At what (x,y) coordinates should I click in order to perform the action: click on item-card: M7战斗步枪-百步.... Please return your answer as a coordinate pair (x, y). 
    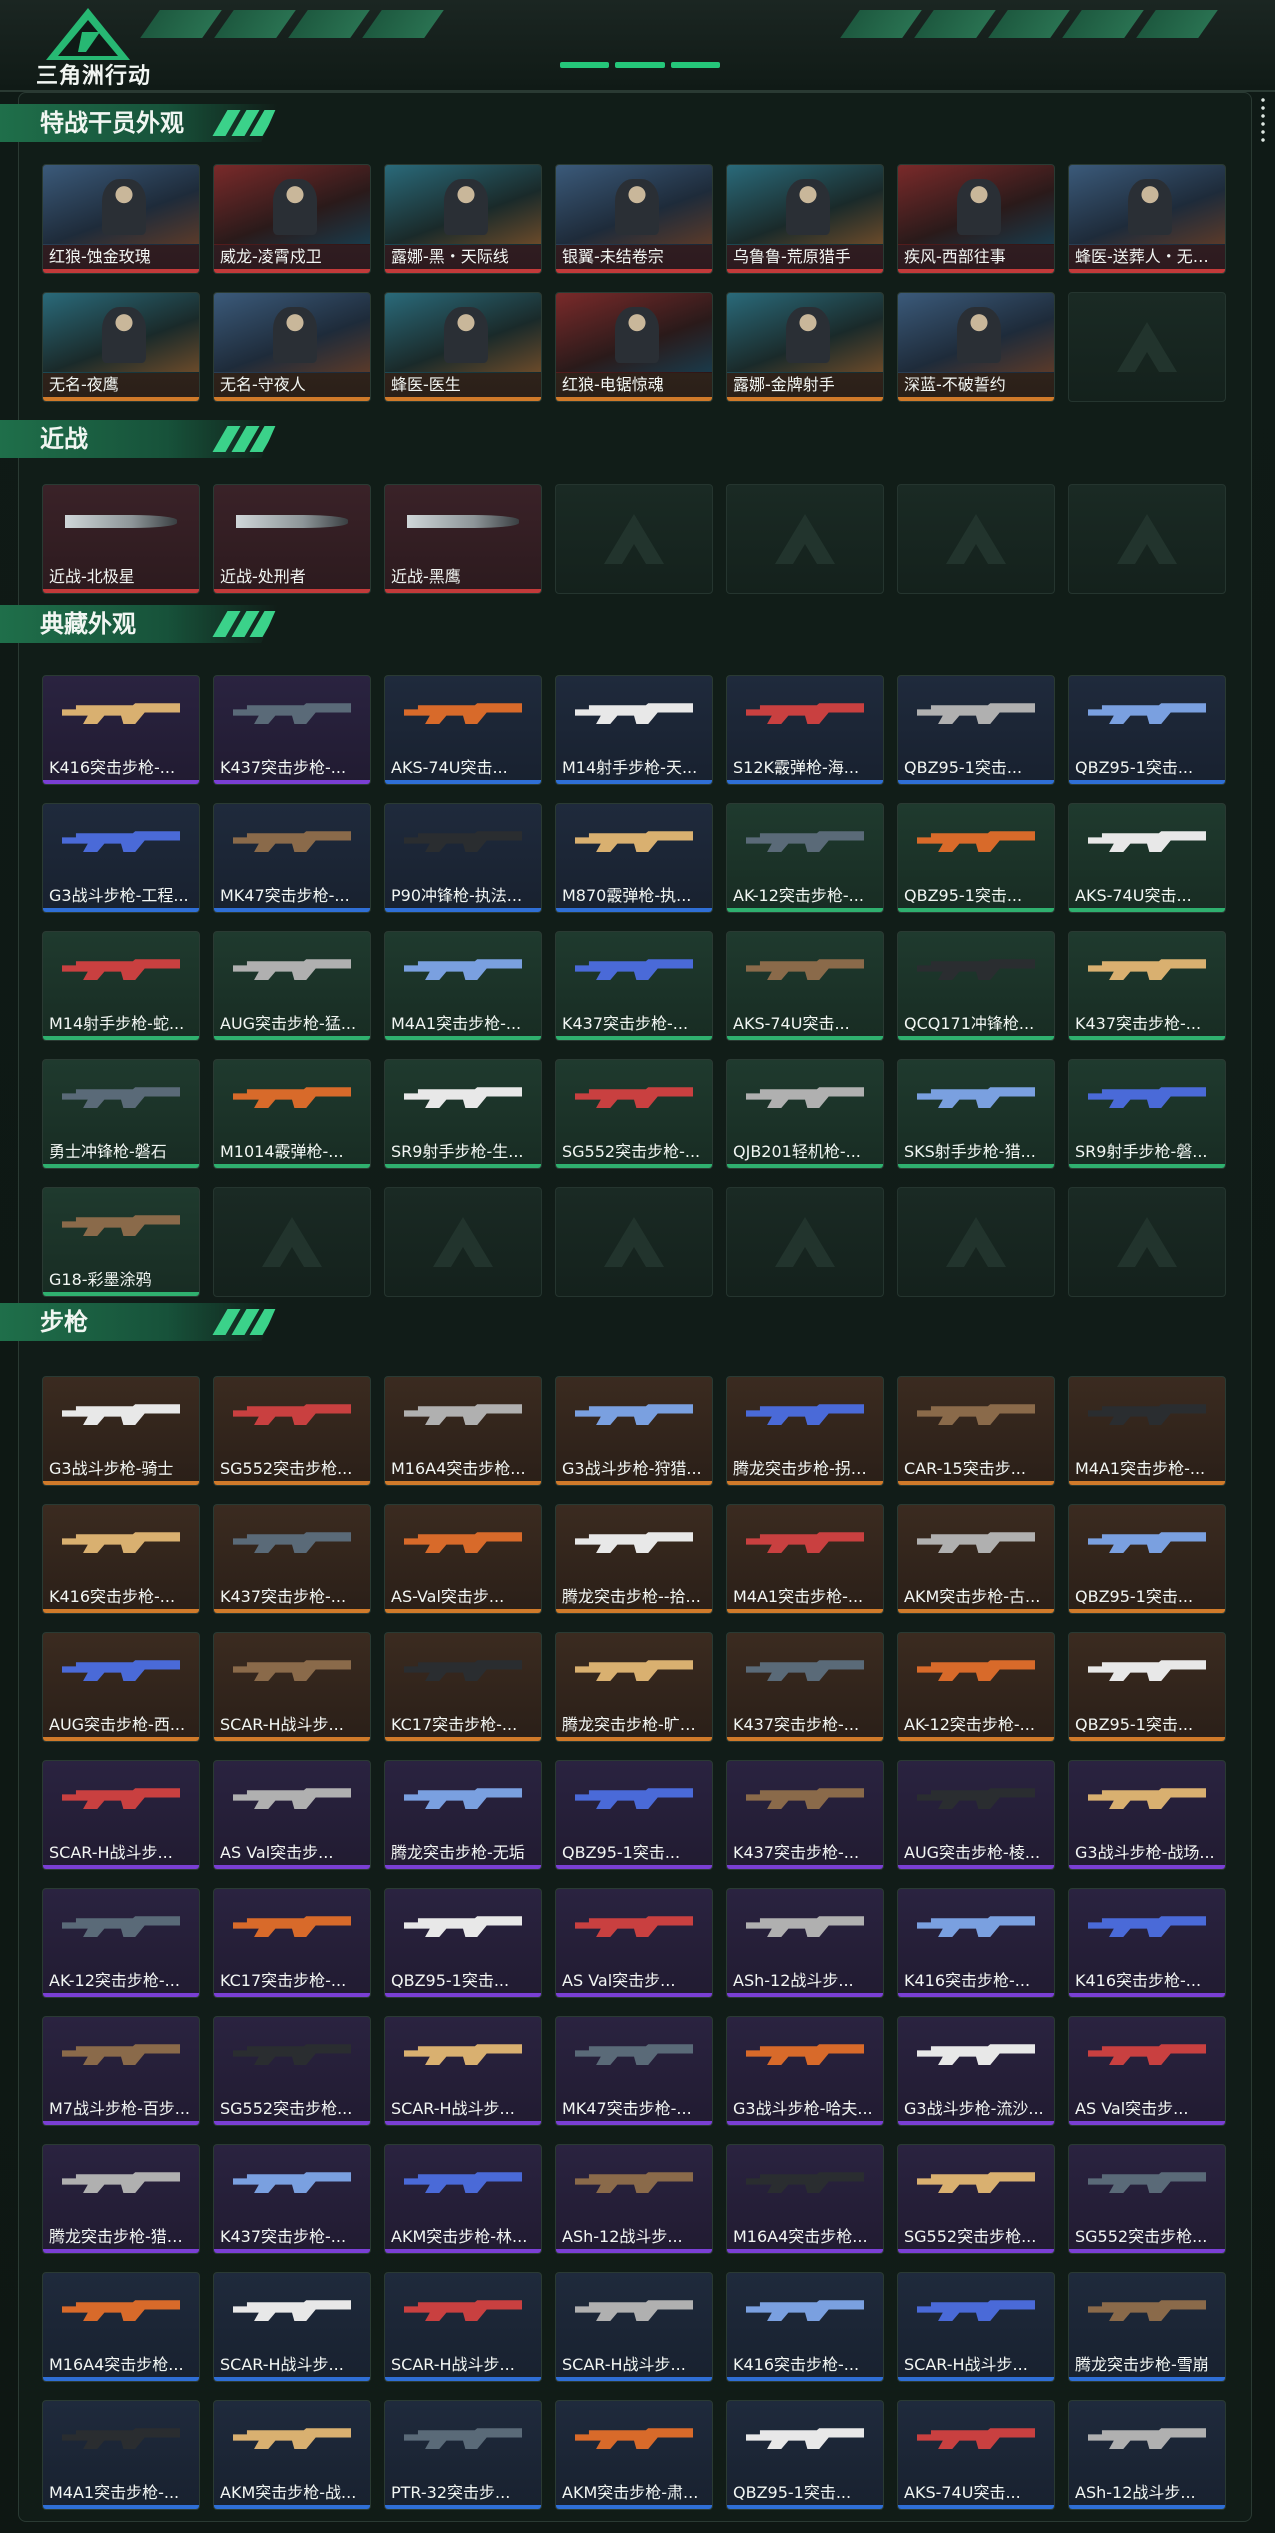
    Looking at the image, I should click on (121, 2071).